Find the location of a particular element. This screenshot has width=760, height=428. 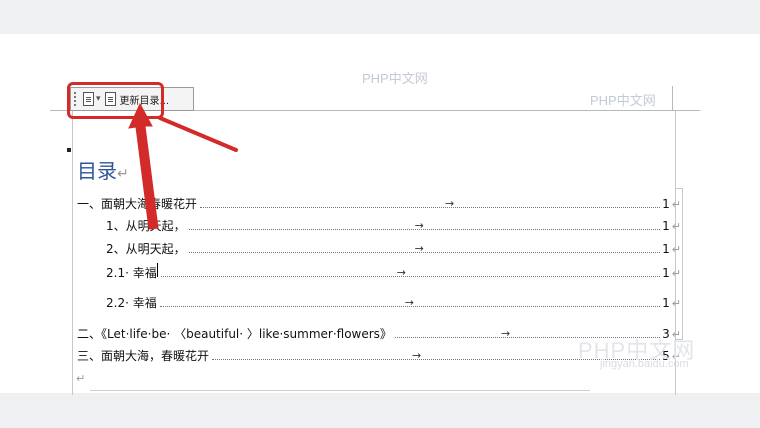

arrow-line is located at coordinates (198, 134).